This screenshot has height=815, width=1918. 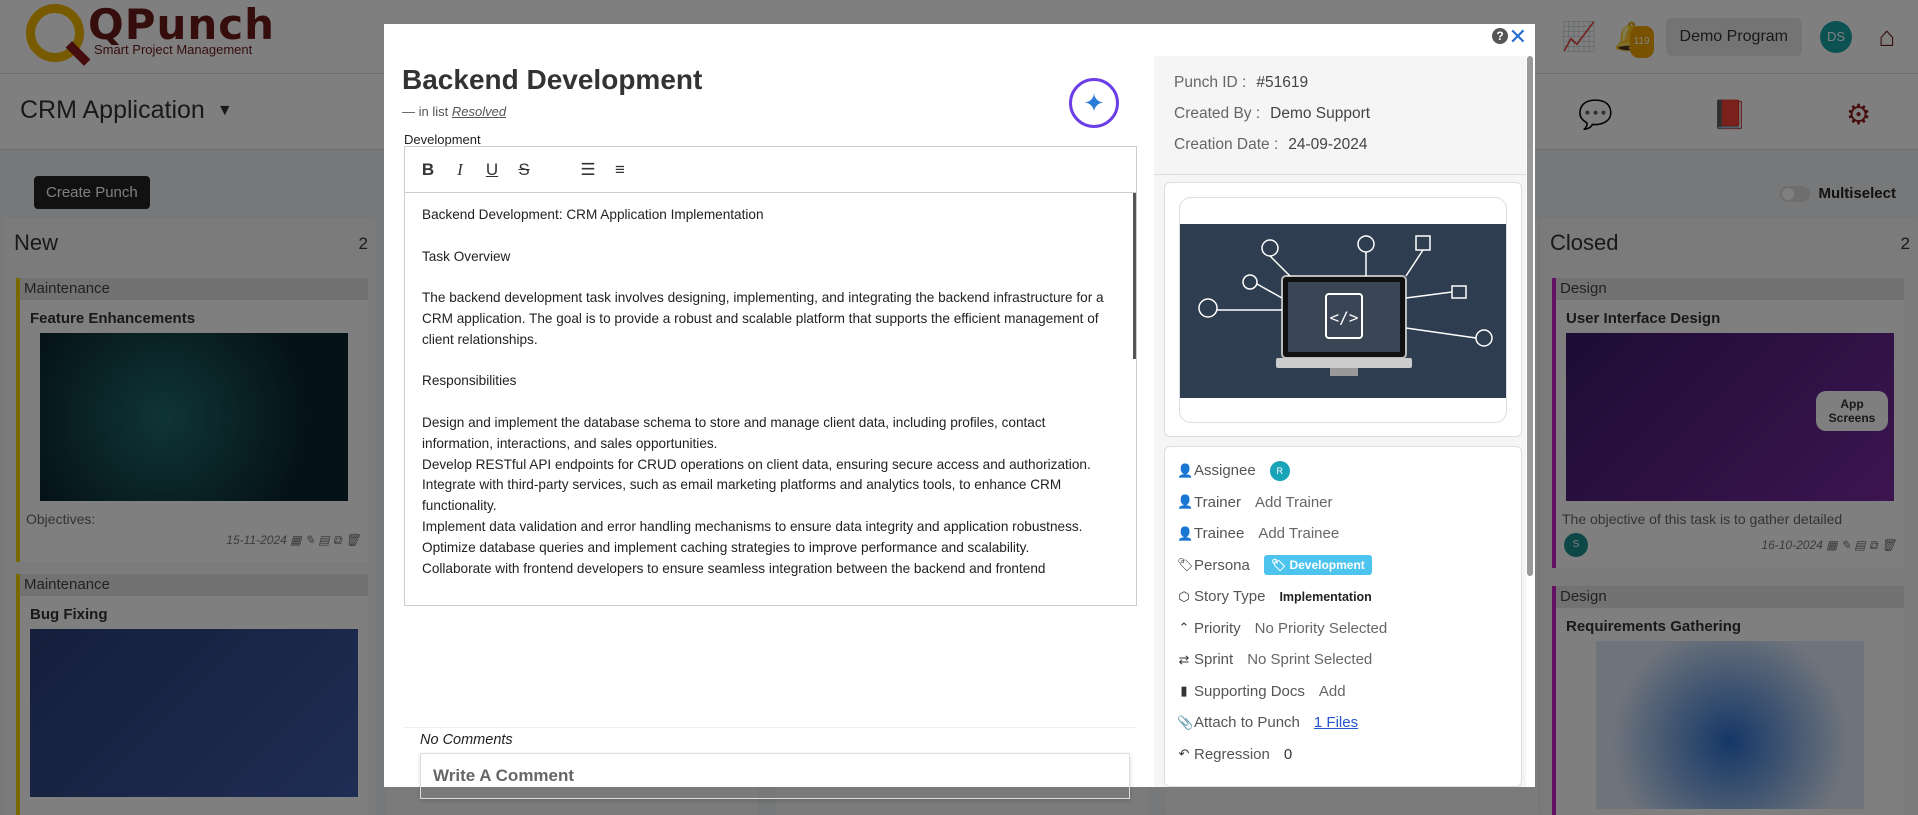 I want to click on cube-icon: ⬡, so click(x=1184, y=596).